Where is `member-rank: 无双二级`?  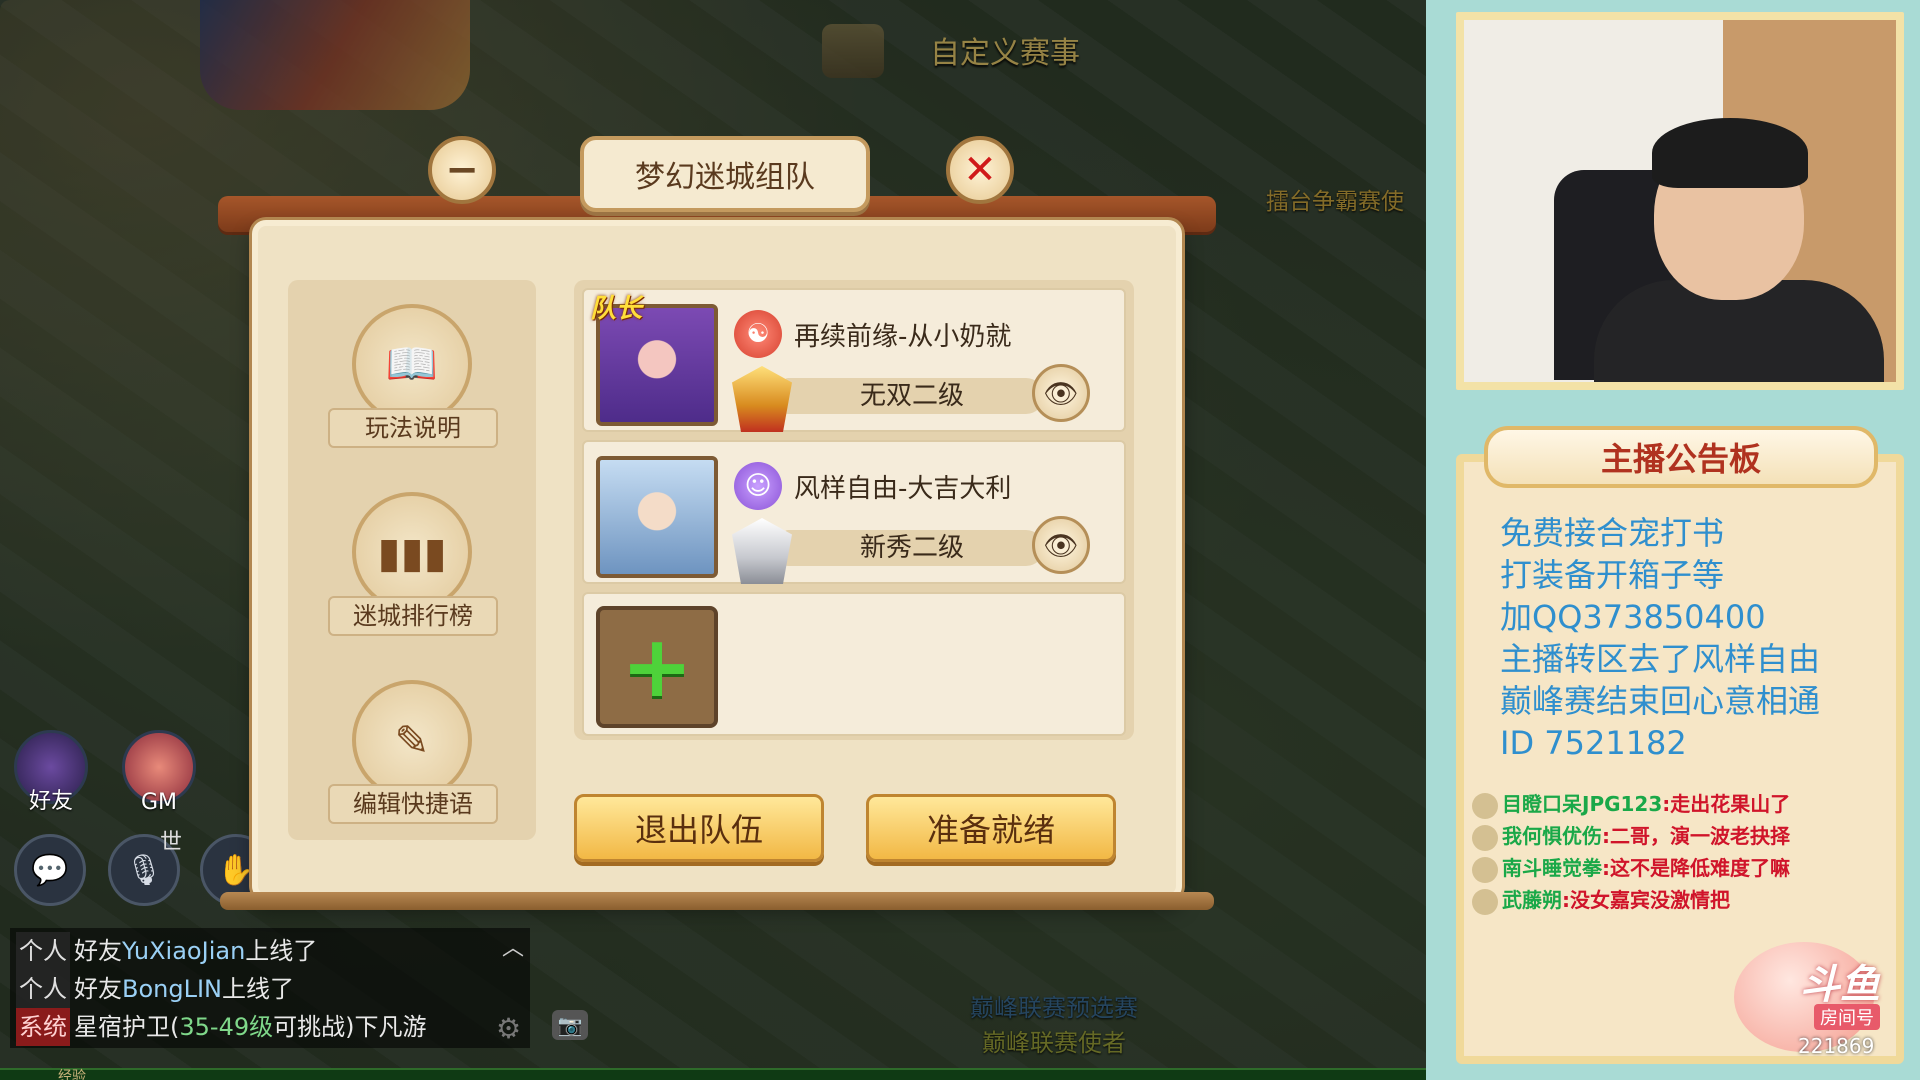
member-rank: 无双二级 is located at coordinates (911, 396).